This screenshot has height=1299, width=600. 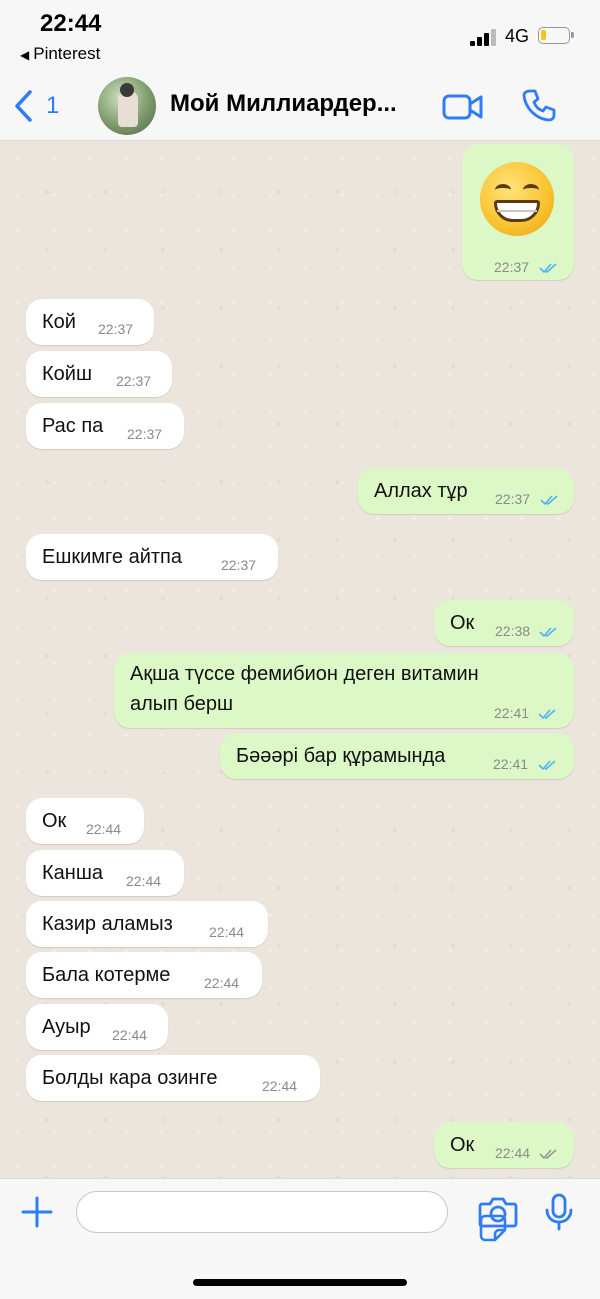 What do you see at coordinates (517, 199) in the screenshot?
I see `grinning-face-icon` at bounding box center [517, 199].